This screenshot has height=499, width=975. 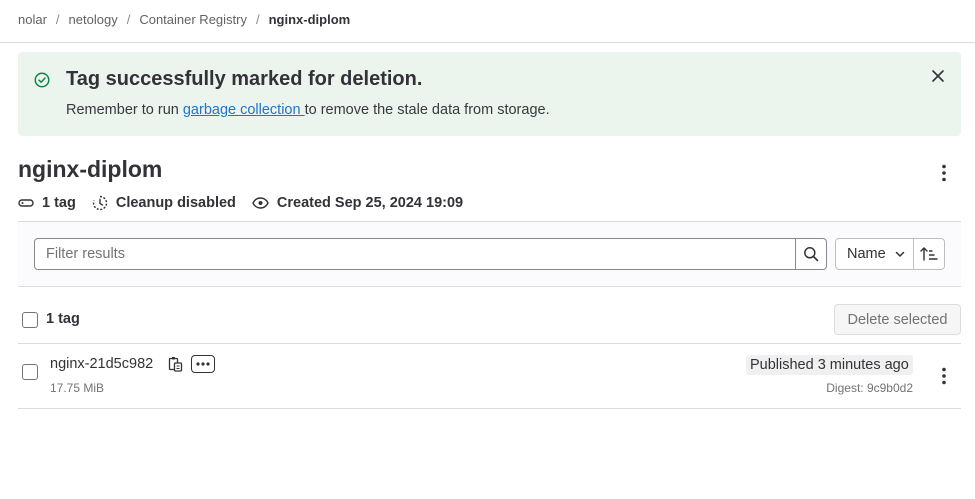 I want to click on tags-list-header: 1 tag Delete selected, so click(x=489, y=320).